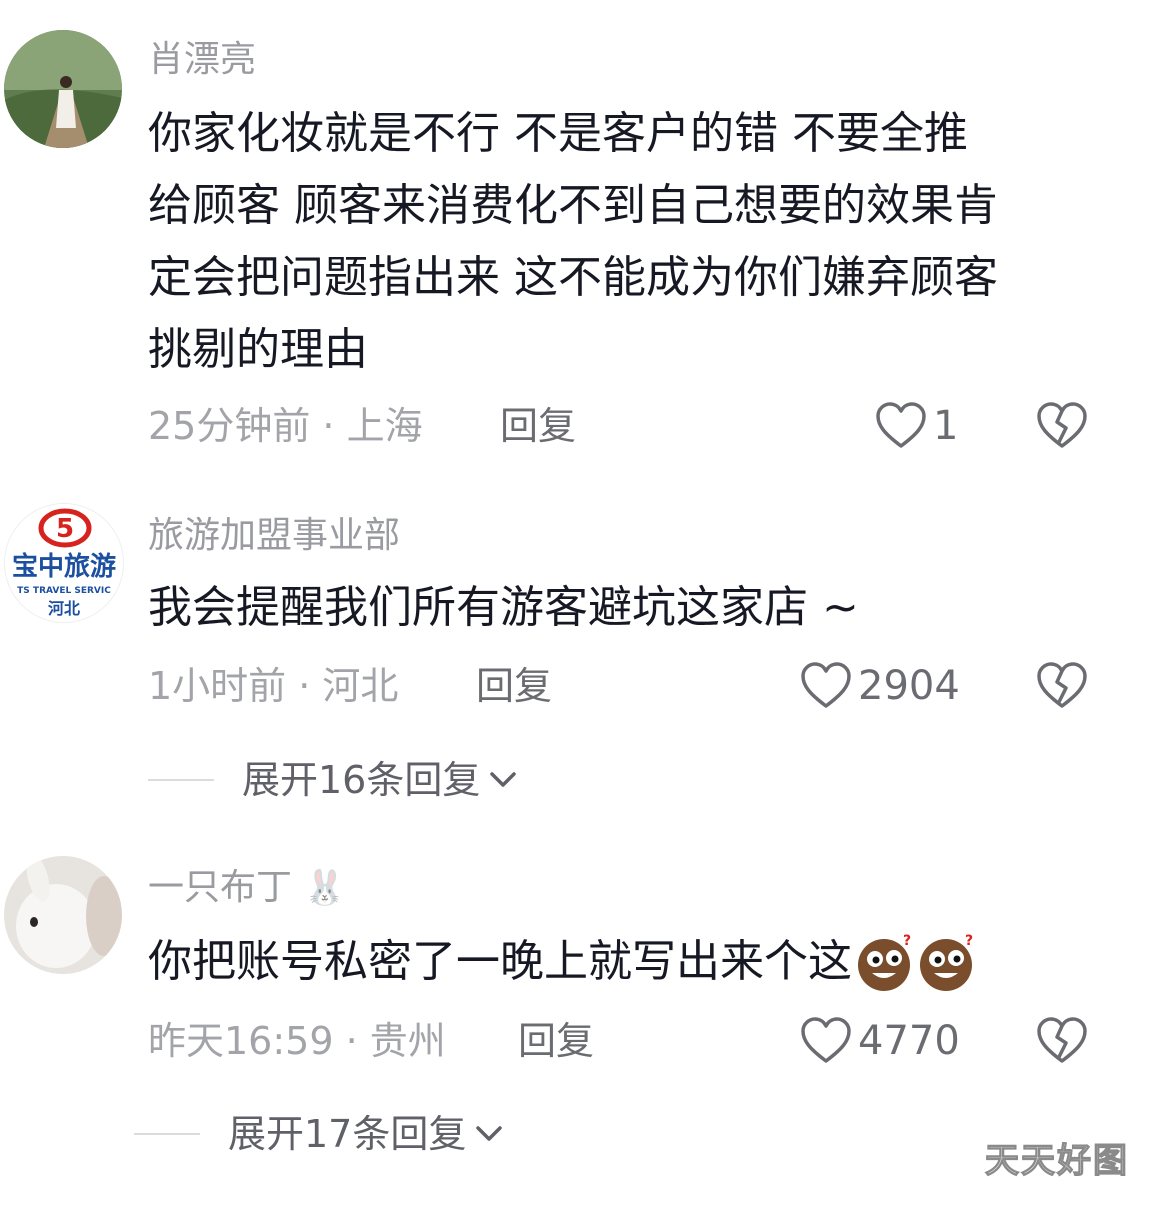 This screenshot has width=1151, height=1206. I want to click on comment-username: 肖漂亮, so click(202, 60).